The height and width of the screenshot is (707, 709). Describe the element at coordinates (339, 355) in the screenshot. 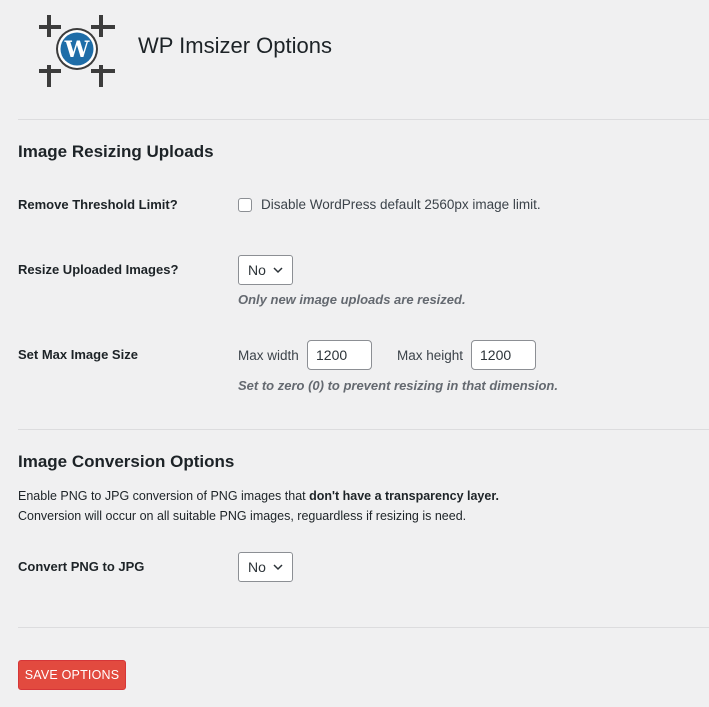

I see `max-width-input` at that location.